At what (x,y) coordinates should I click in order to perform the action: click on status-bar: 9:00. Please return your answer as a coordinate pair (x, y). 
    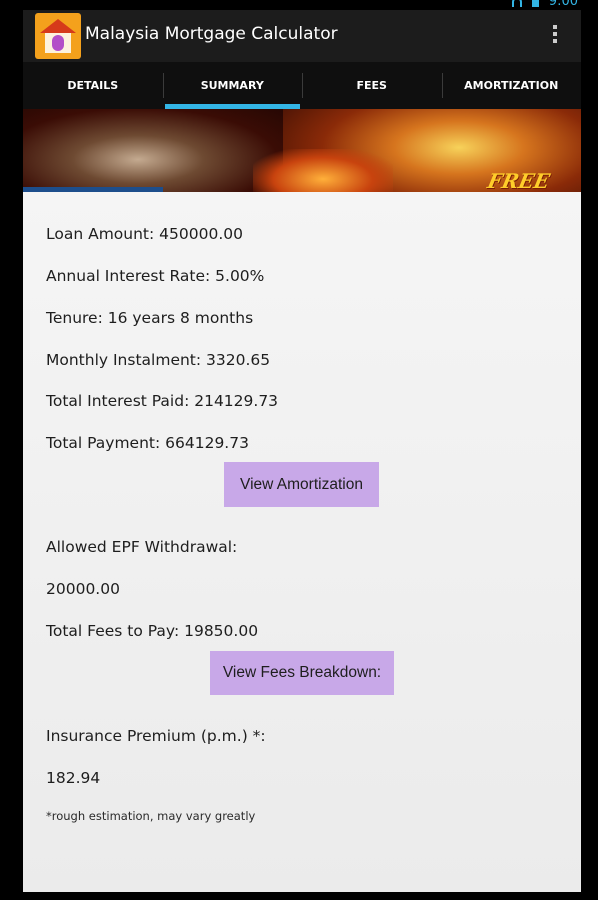
    Looking at the image, I should click on (299, 5).